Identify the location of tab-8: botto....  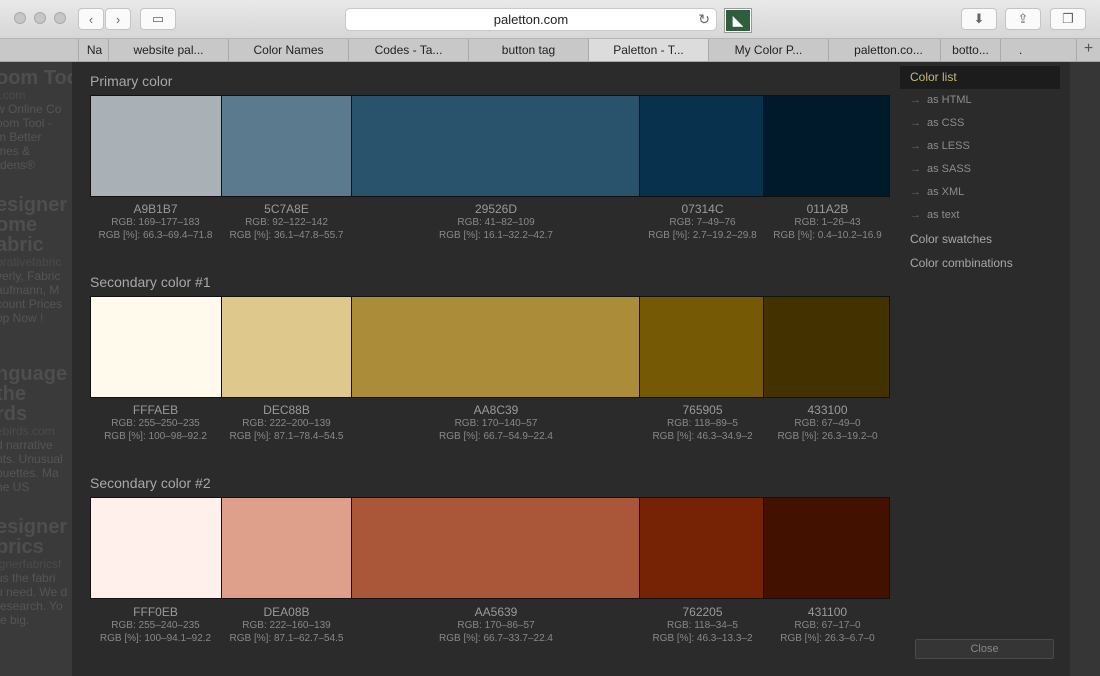
(970, 50).